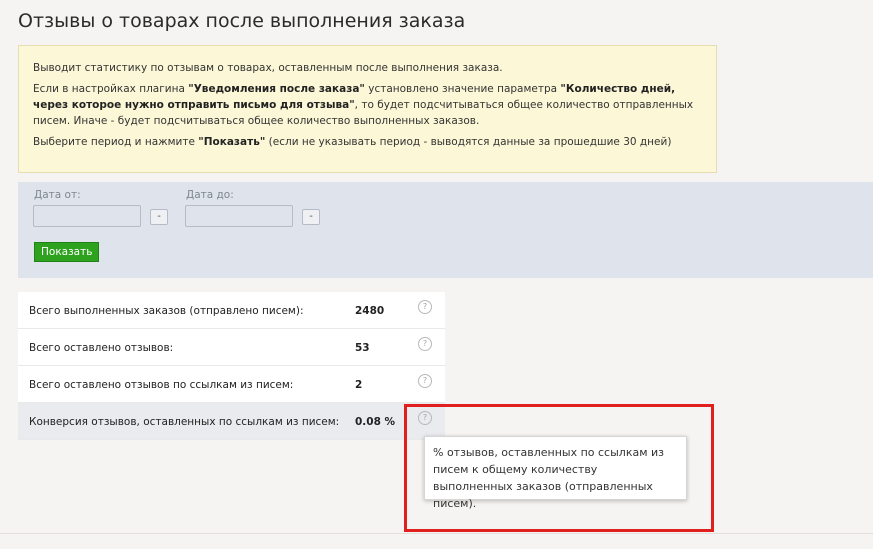 This screenshot has width=873, height=549. I want to click on info-button-name: "Показать", so click(232, 142).